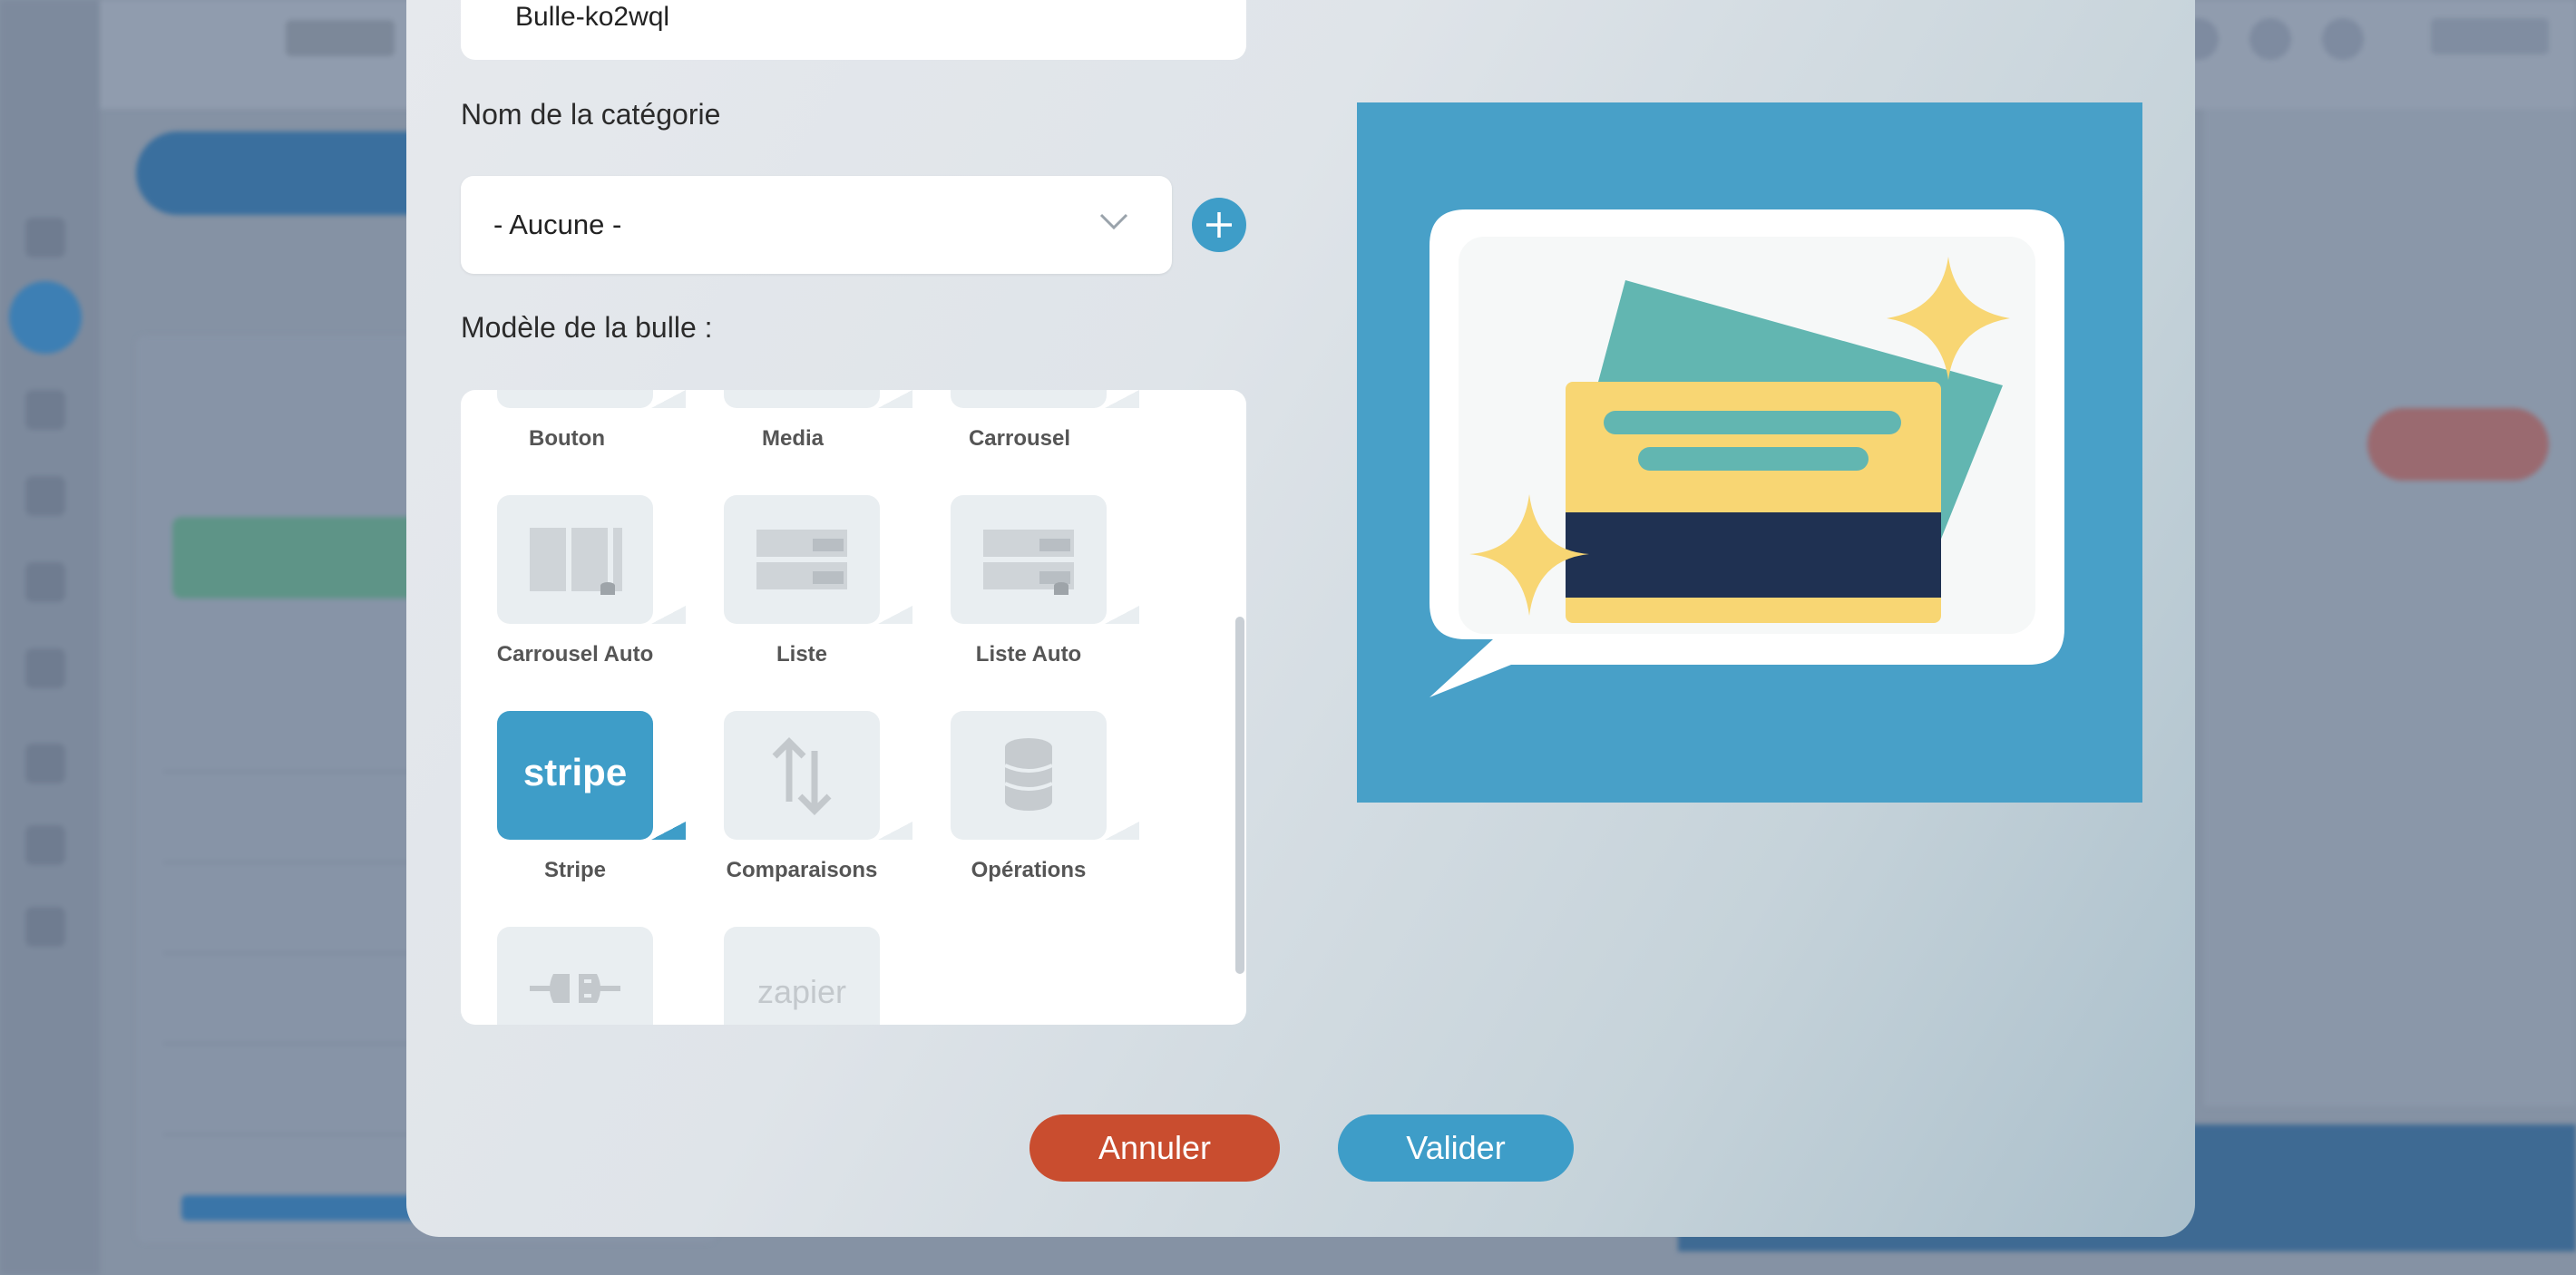  I want to click on background-sidebar, so click(50, 637).